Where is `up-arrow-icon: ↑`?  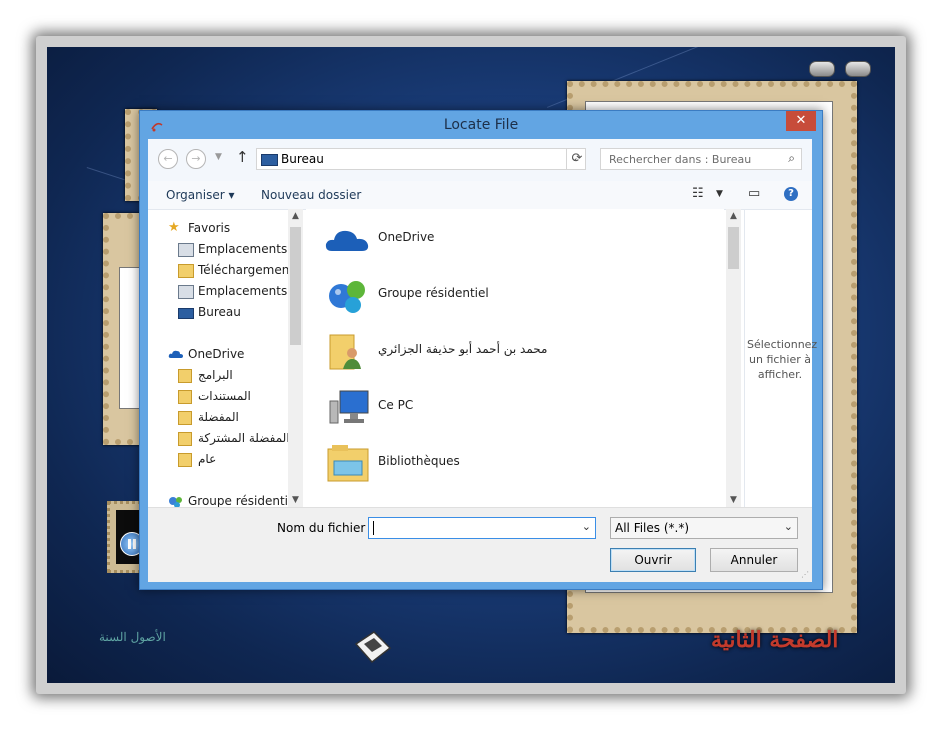 up-arrow-icon: ↑ is located at coordinates (242, 157).